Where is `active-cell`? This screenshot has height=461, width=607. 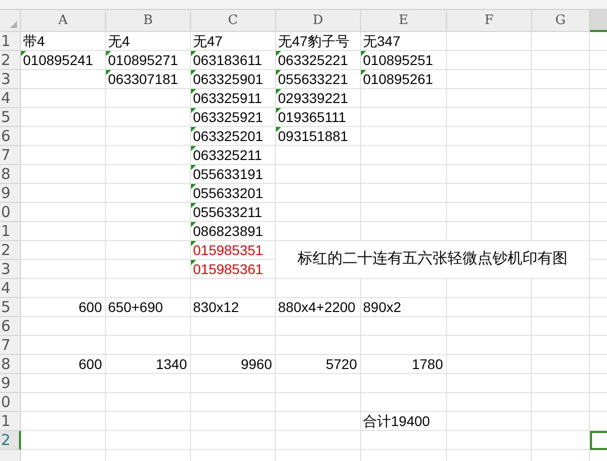
active-cell is located at coordinates (598, 440).